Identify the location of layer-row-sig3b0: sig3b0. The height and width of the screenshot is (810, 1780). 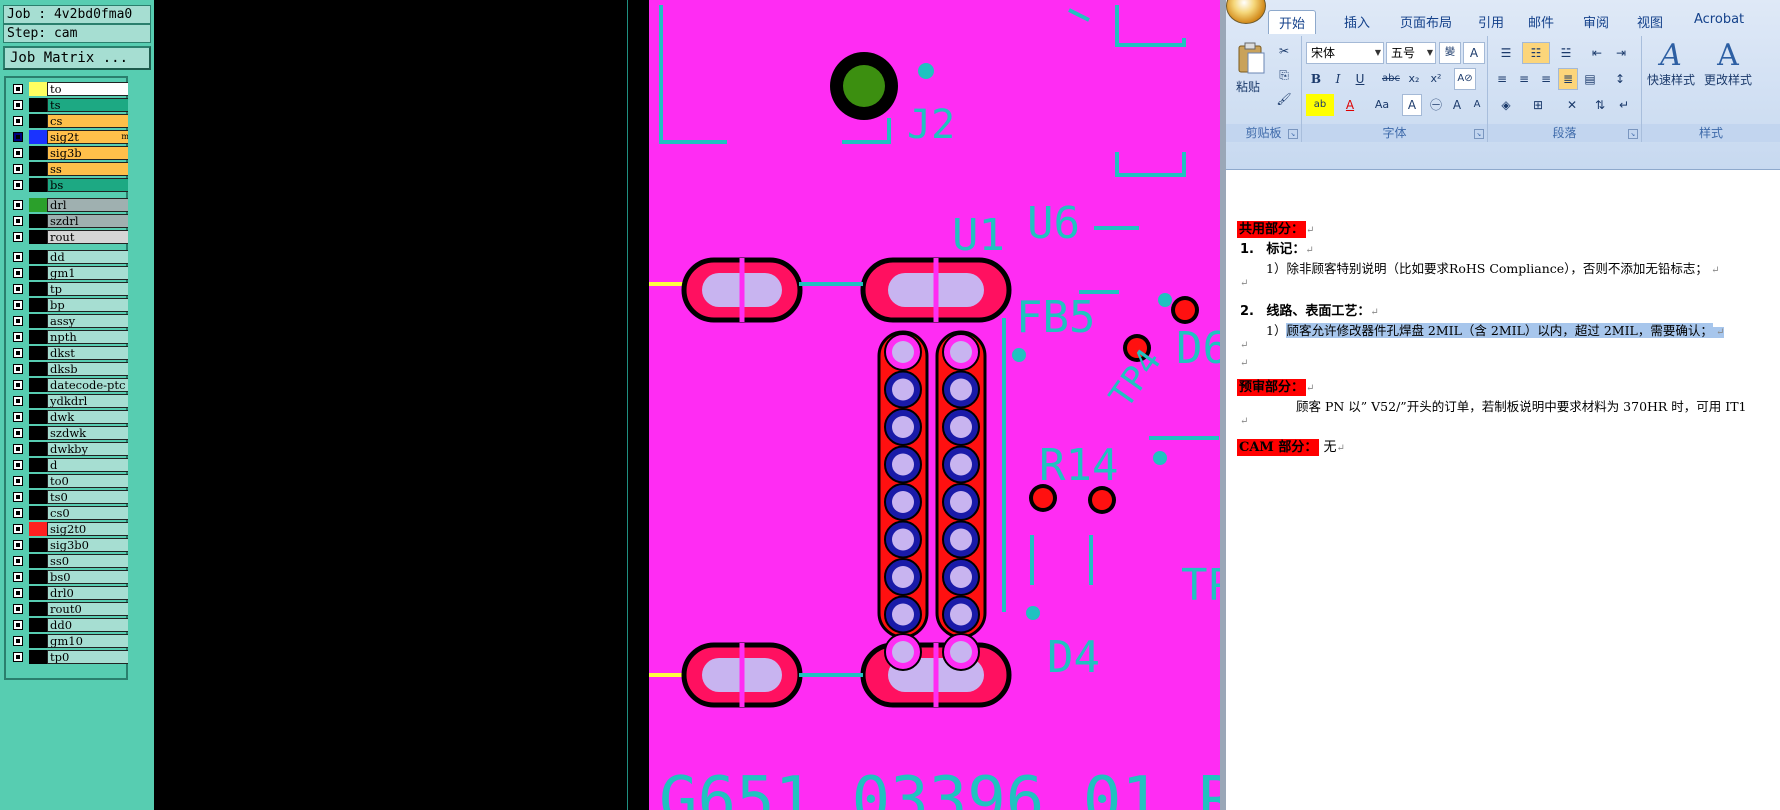
(70, 545).